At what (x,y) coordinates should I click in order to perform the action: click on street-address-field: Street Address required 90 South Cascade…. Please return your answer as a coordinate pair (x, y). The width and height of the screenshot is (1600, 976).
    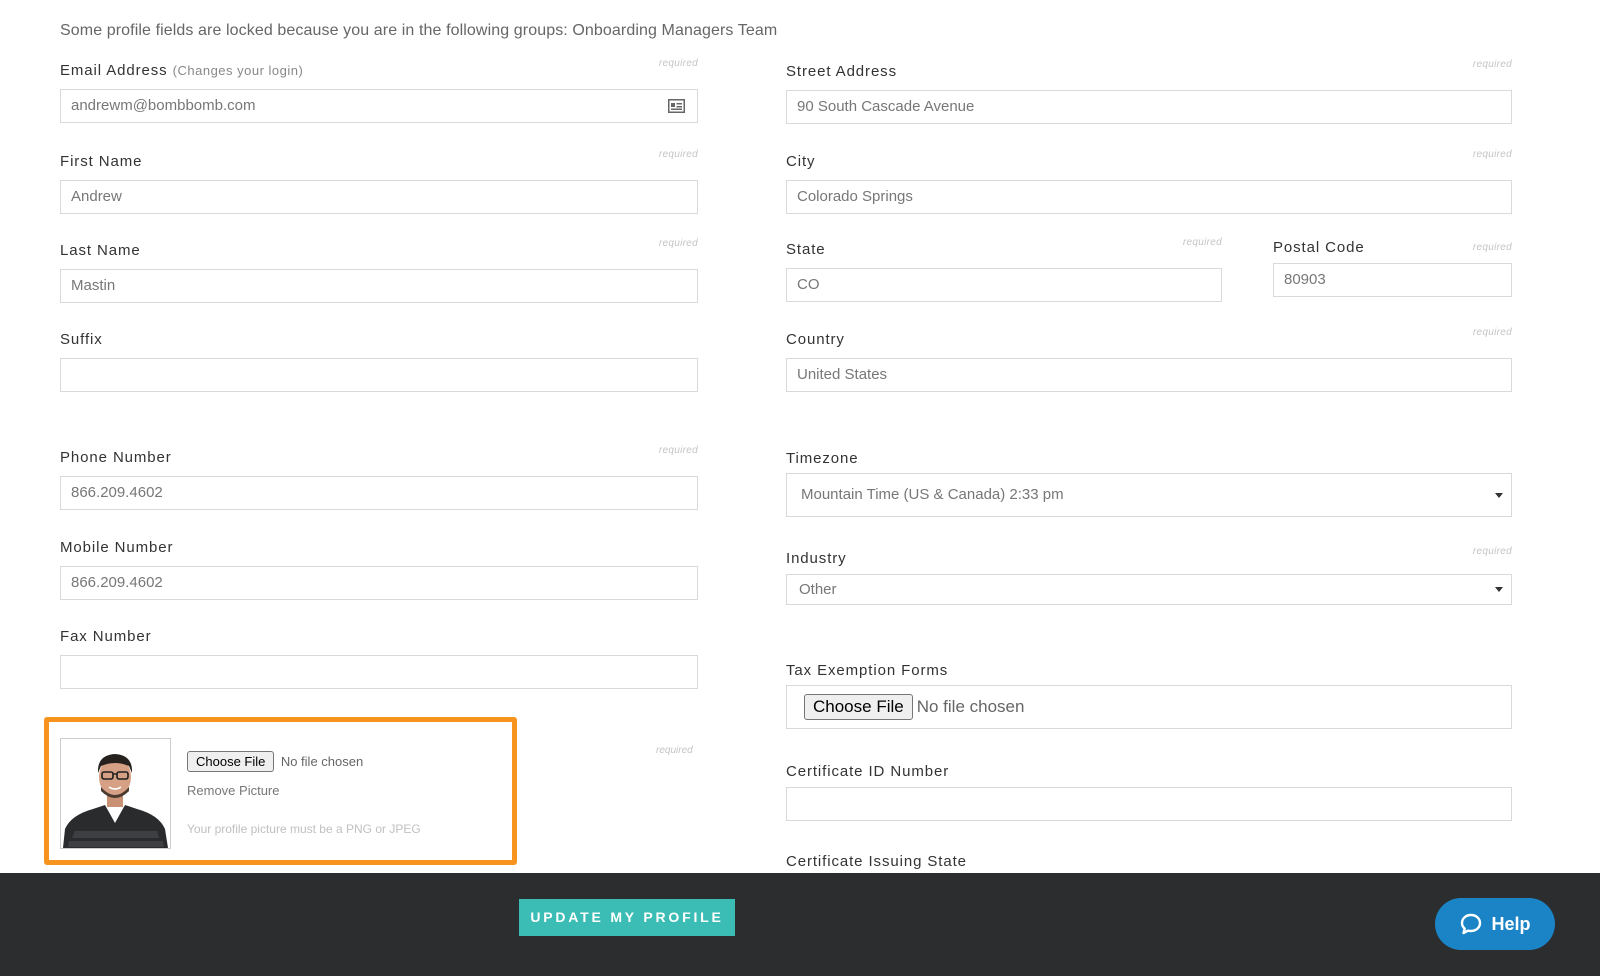
    Looking at the image, I should click on (1149, 92).